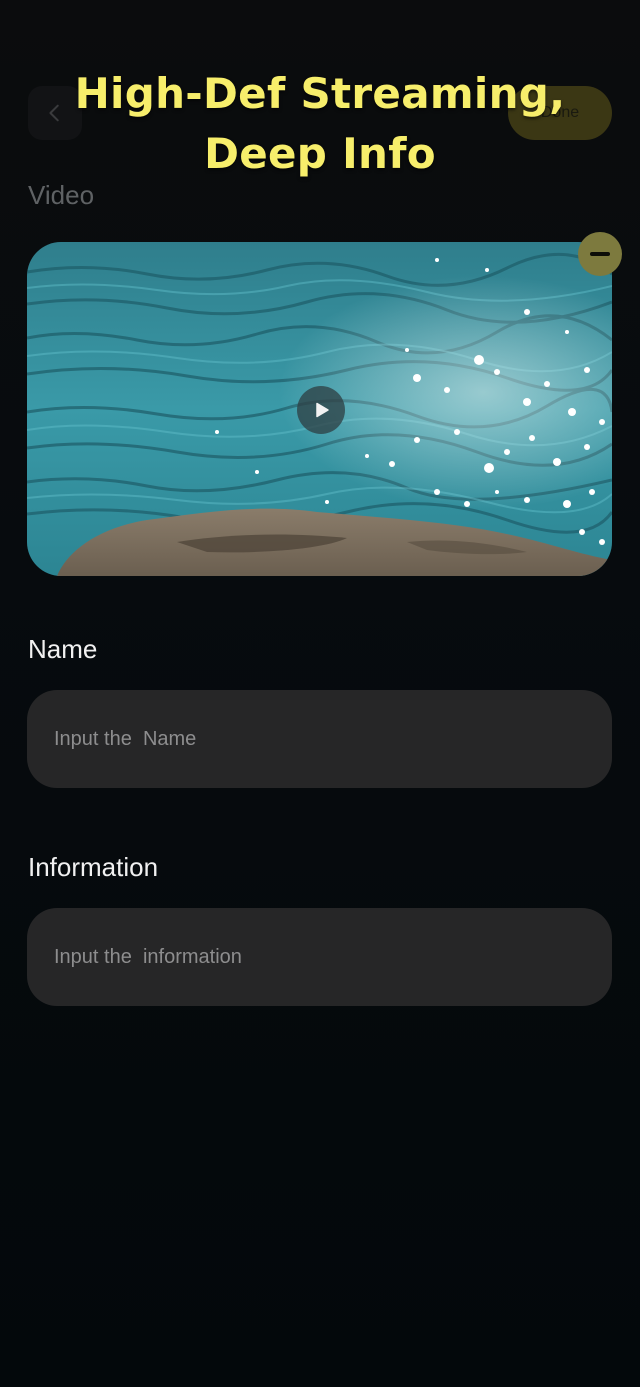 This screenshot has width=640, height=1387. What do you see at coordinates (560, 113) in the screenshot?
I see `done-button: Done` at bounding box center [560, 113].